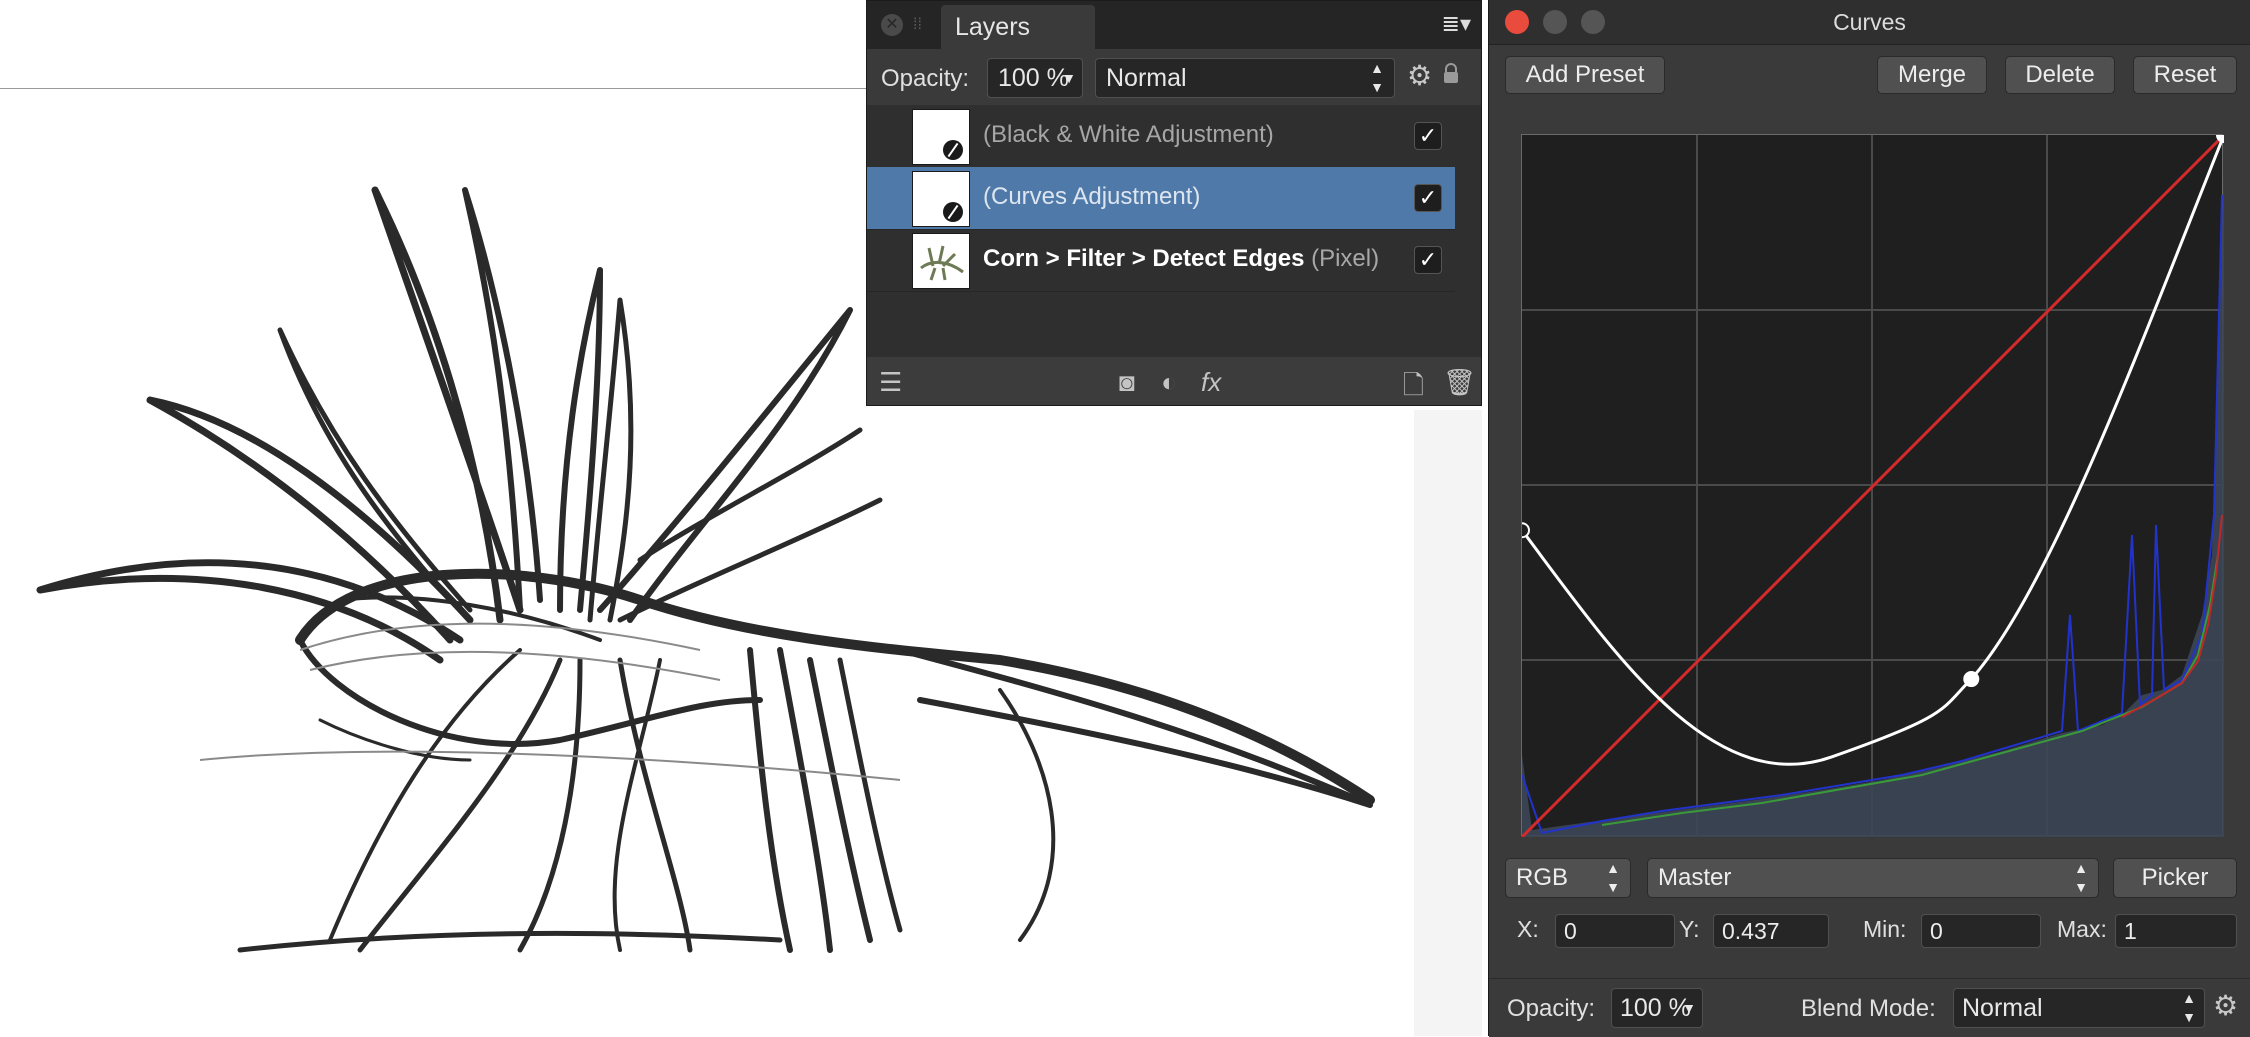 Image resolution: width=2250 pixels, height=1037 pixels. I want to click on channel-value: RGB, so click(1542, 877).